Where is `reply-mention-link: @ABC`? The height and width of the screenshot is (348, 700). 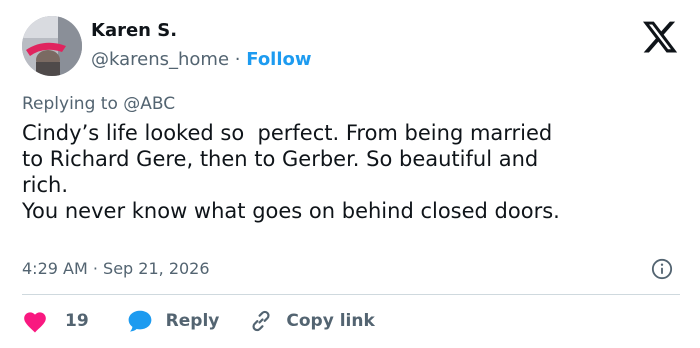 reply-mention-link: @ABC is located at coordinates (149, 104).